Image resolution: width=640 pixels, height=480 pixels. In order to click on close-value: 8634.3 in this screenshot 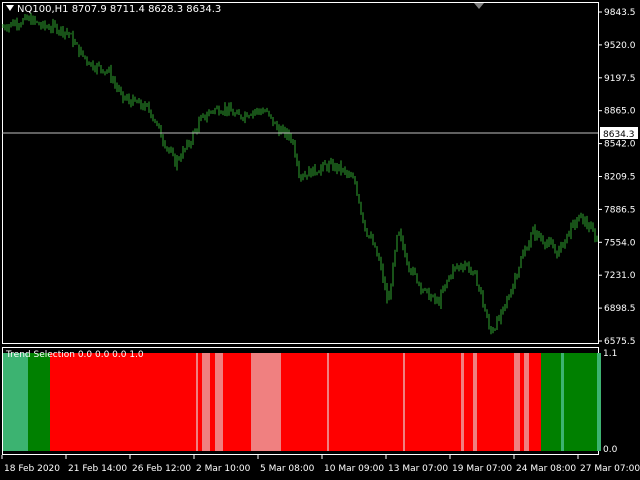, I will do `click(204, 9)`.